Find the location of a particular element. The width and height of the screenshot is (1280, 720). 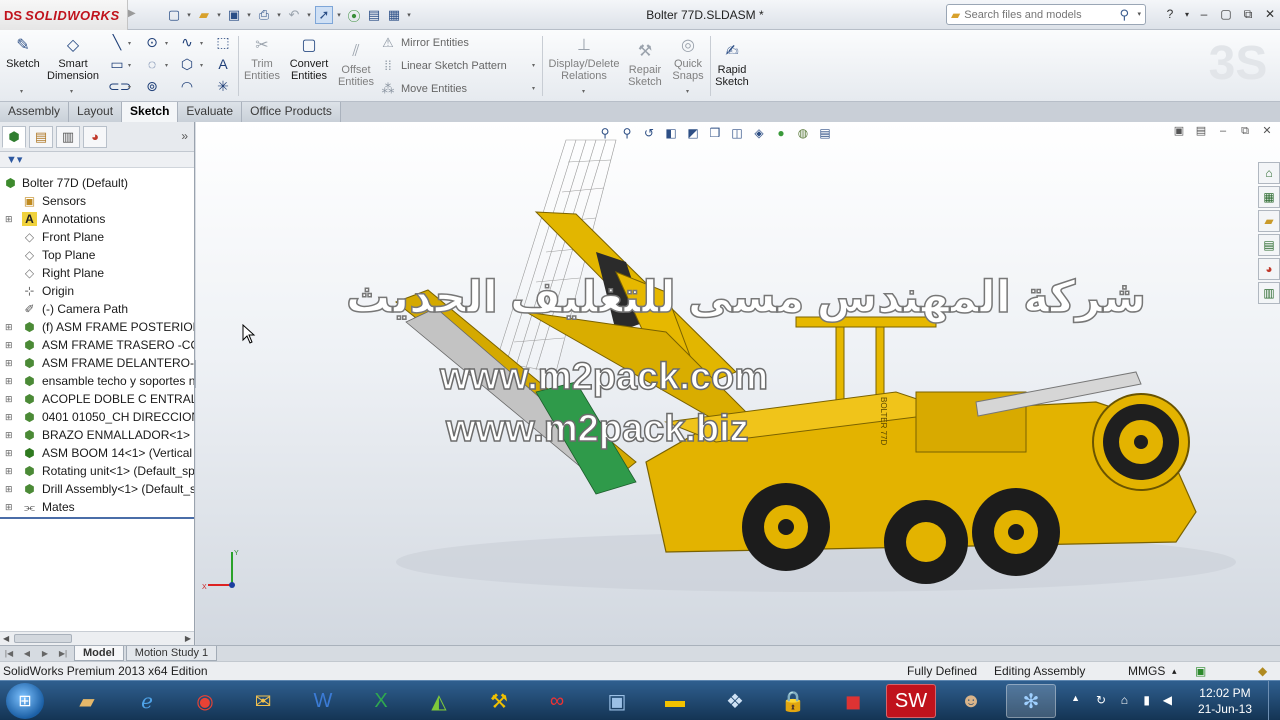

sync-tray-icon: ↻ is located at coordinates (1101, 700).